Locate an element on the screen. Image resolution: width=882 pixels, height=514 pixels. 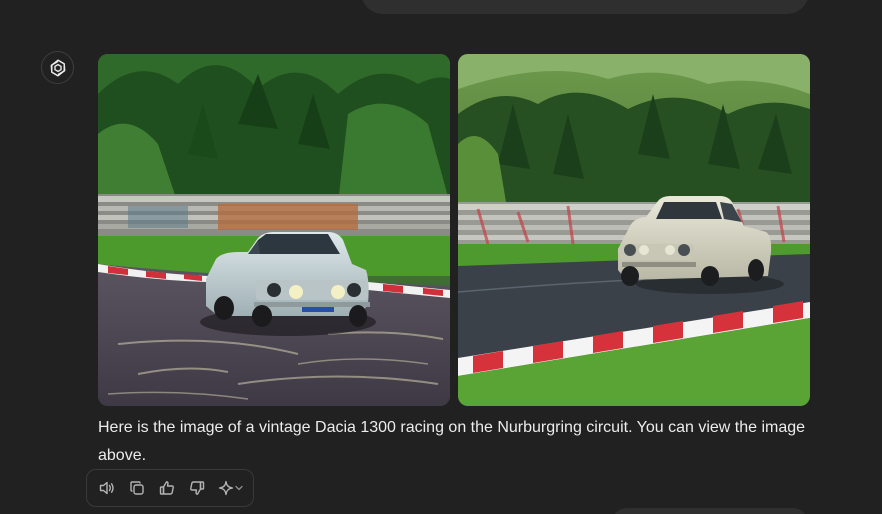
regenerate-model-menu-button is located at coordinates (231, 488).